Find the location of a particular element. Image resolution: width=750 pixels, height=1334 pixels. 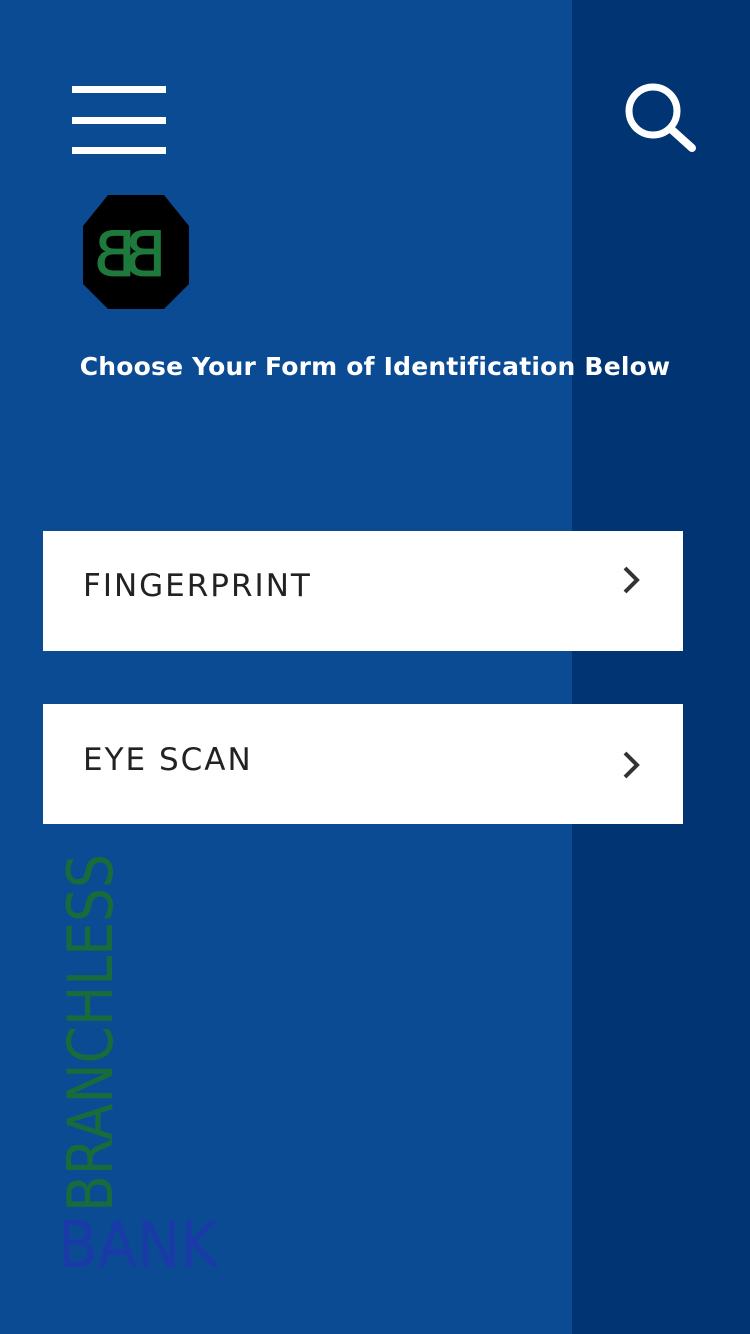

logo-letters: BB is located at coordinates (132, 254).